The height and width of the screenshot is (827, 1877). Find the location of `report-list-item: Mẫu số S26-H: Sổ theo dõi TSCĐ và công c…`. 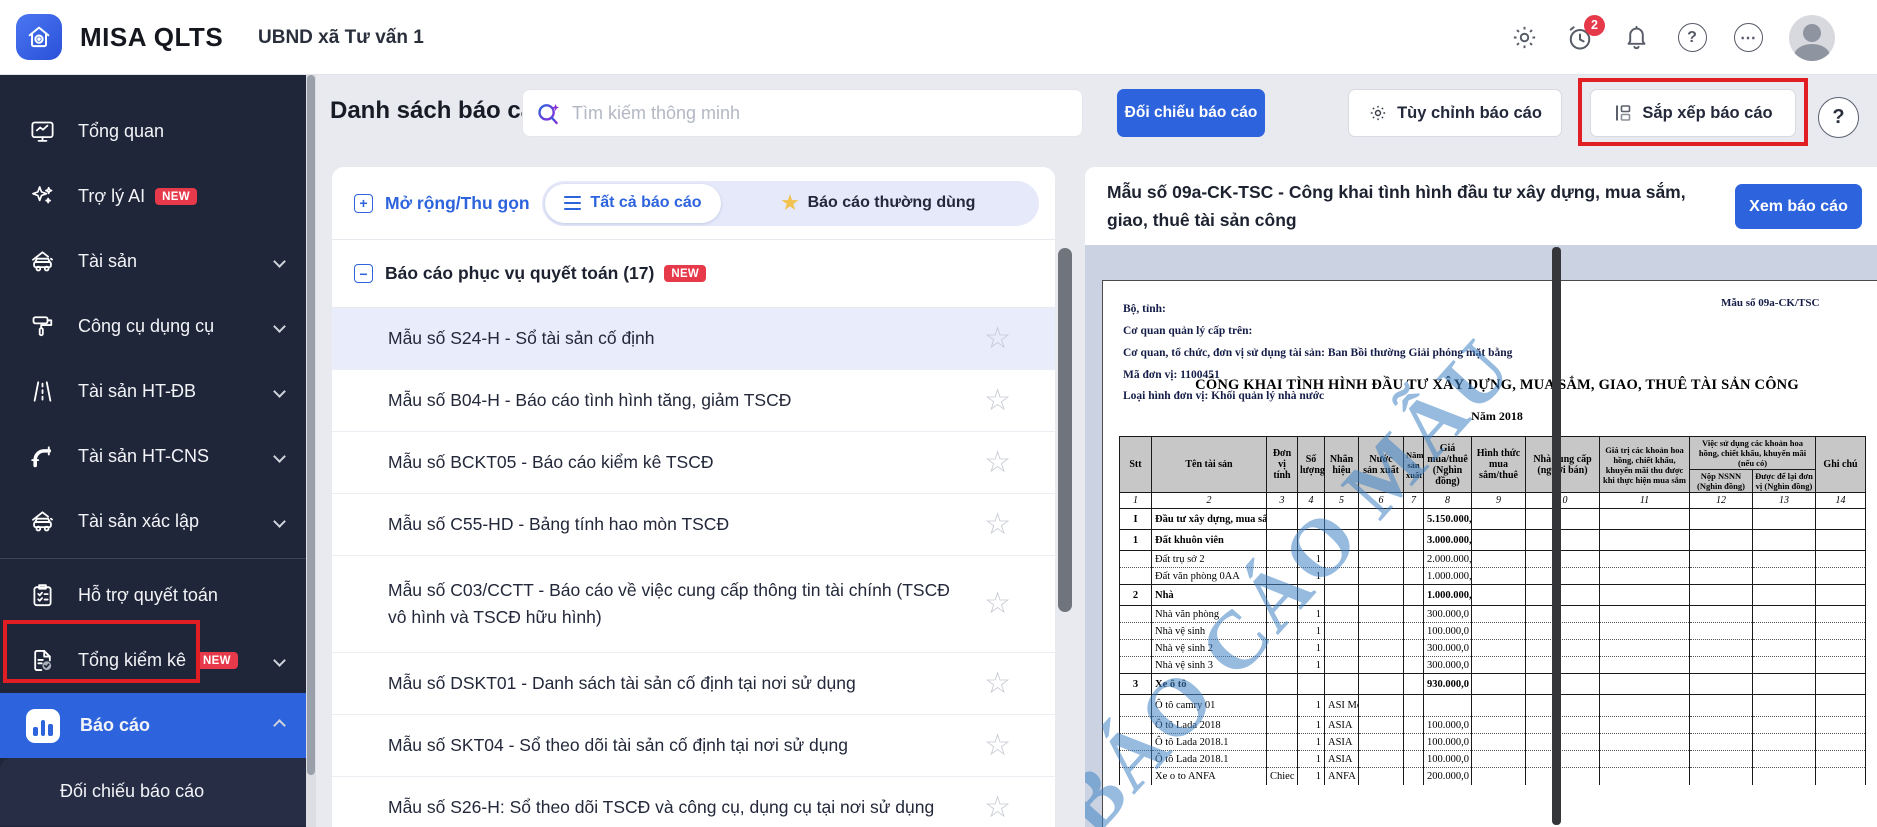

report-list-item: Mẫu số S26-H: Sổ theo dõi TSCĐ và công c… is located at coordinates (693, 802).